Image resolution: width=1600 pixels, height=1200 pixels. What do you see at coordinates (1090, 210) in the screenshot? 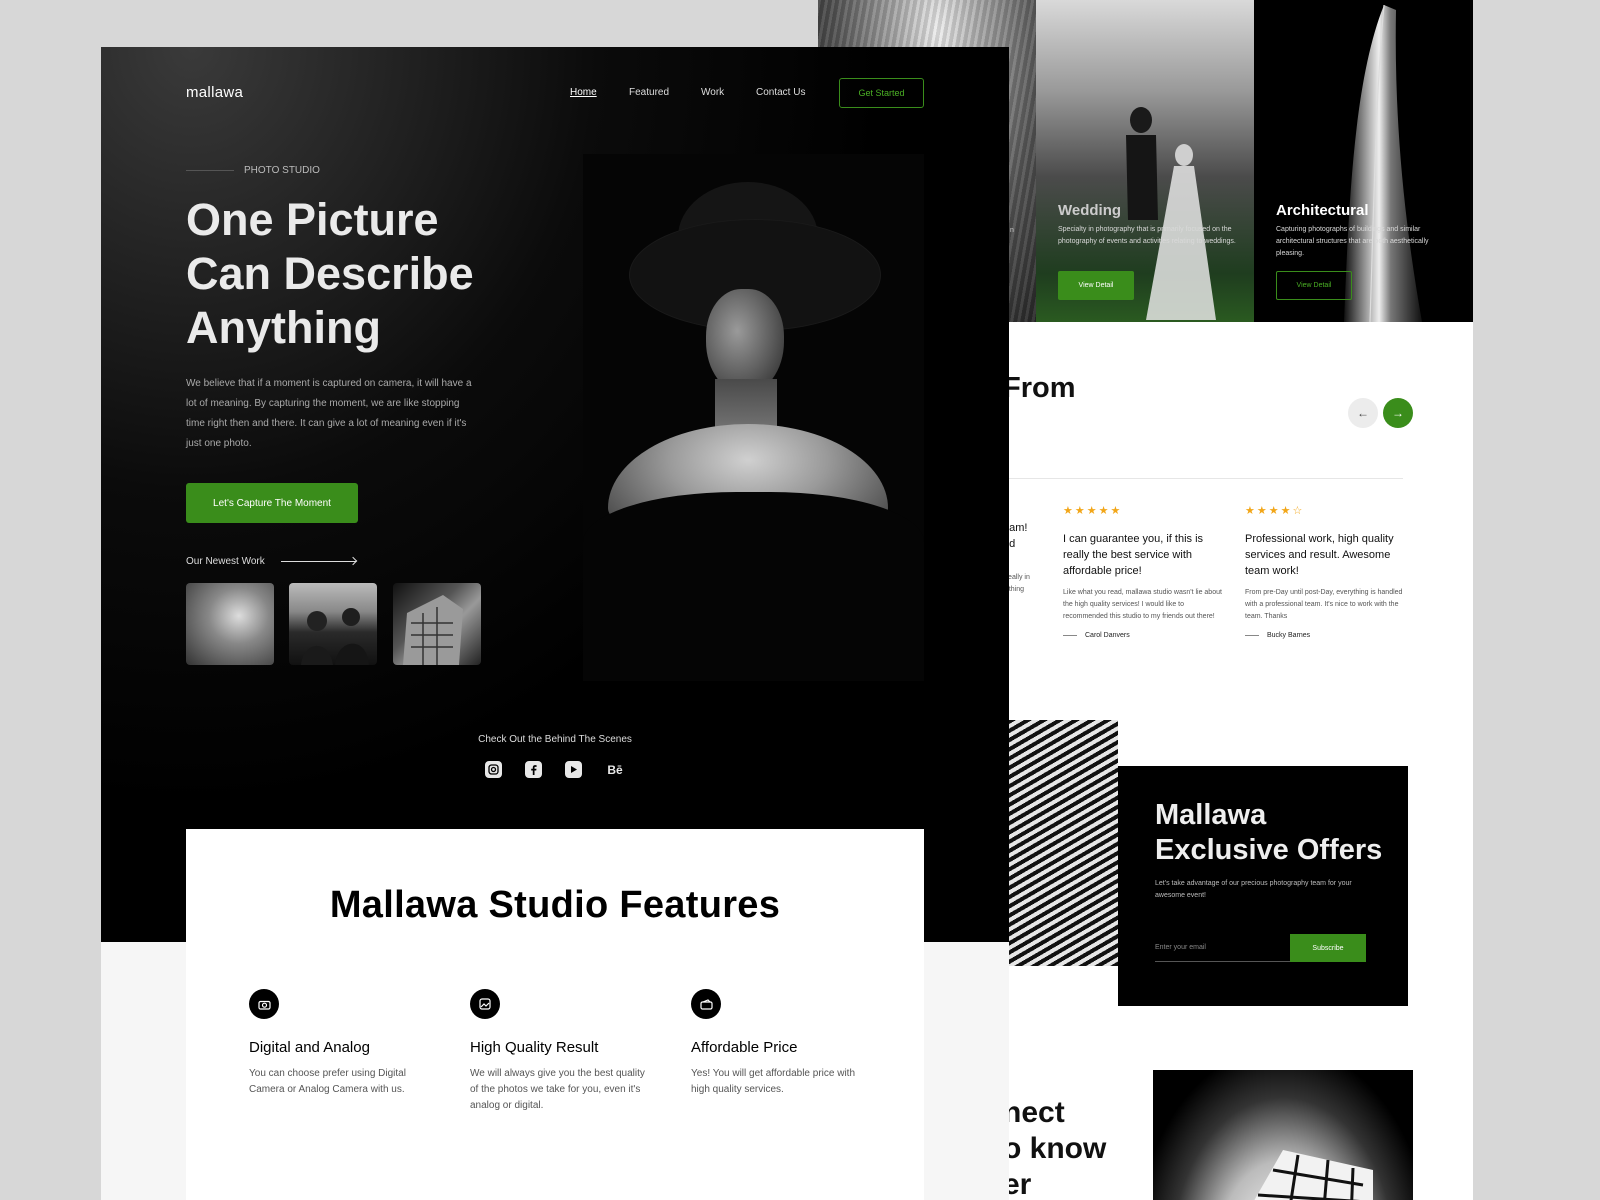
I see `category-title: Wedding` at bounding box center [1090, 210].